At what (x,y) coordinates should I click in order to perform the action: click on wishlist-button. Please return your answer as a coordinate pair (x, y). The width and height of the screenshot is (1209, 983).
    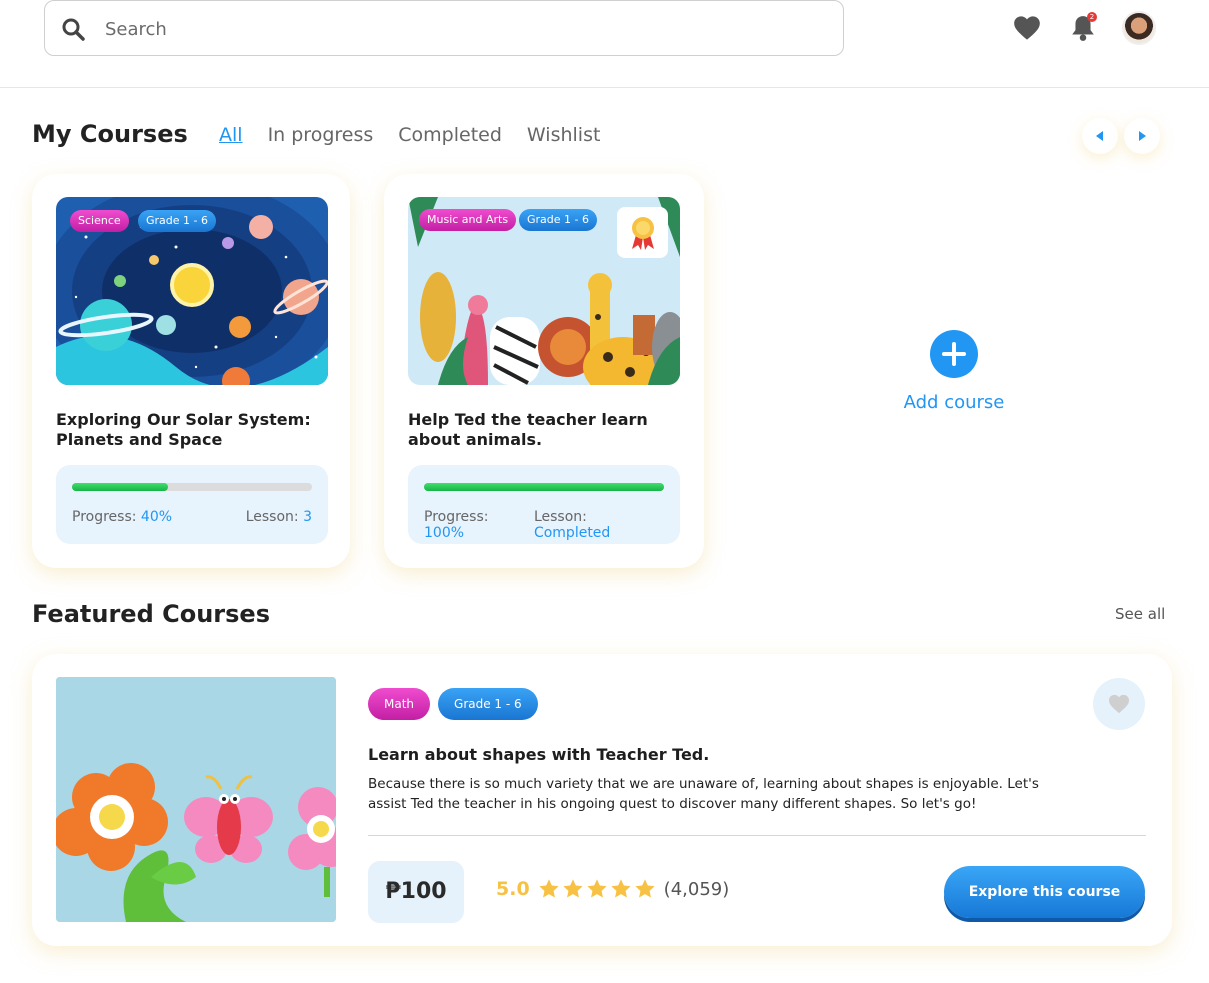
    Looking at the image, I should click on (1119, 704).